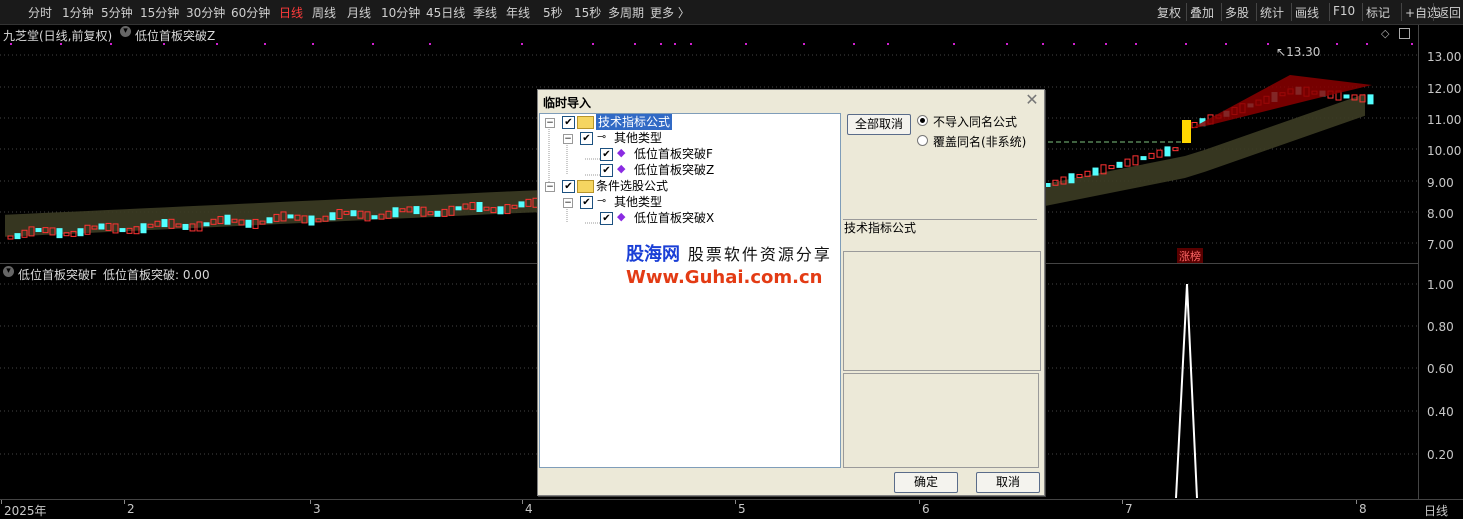 Image resolution: width=1463 pixels, height=519 pixels. I want to click on period-tab: 60分钟, so click(250, 12).